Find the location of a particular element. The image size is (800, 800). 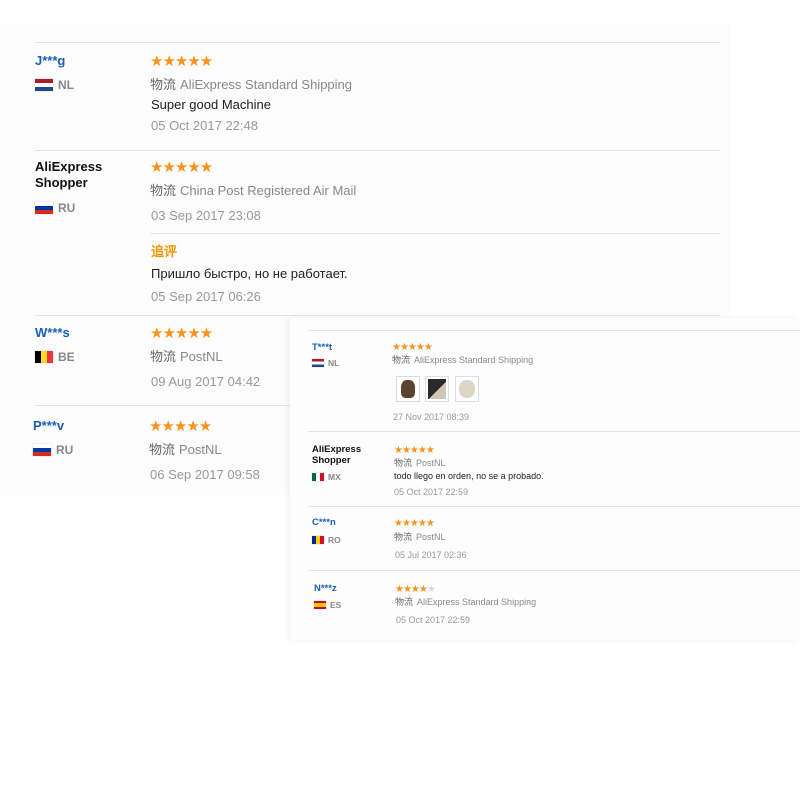

reviewer-name: P***v is located at coordinates (48, 426).